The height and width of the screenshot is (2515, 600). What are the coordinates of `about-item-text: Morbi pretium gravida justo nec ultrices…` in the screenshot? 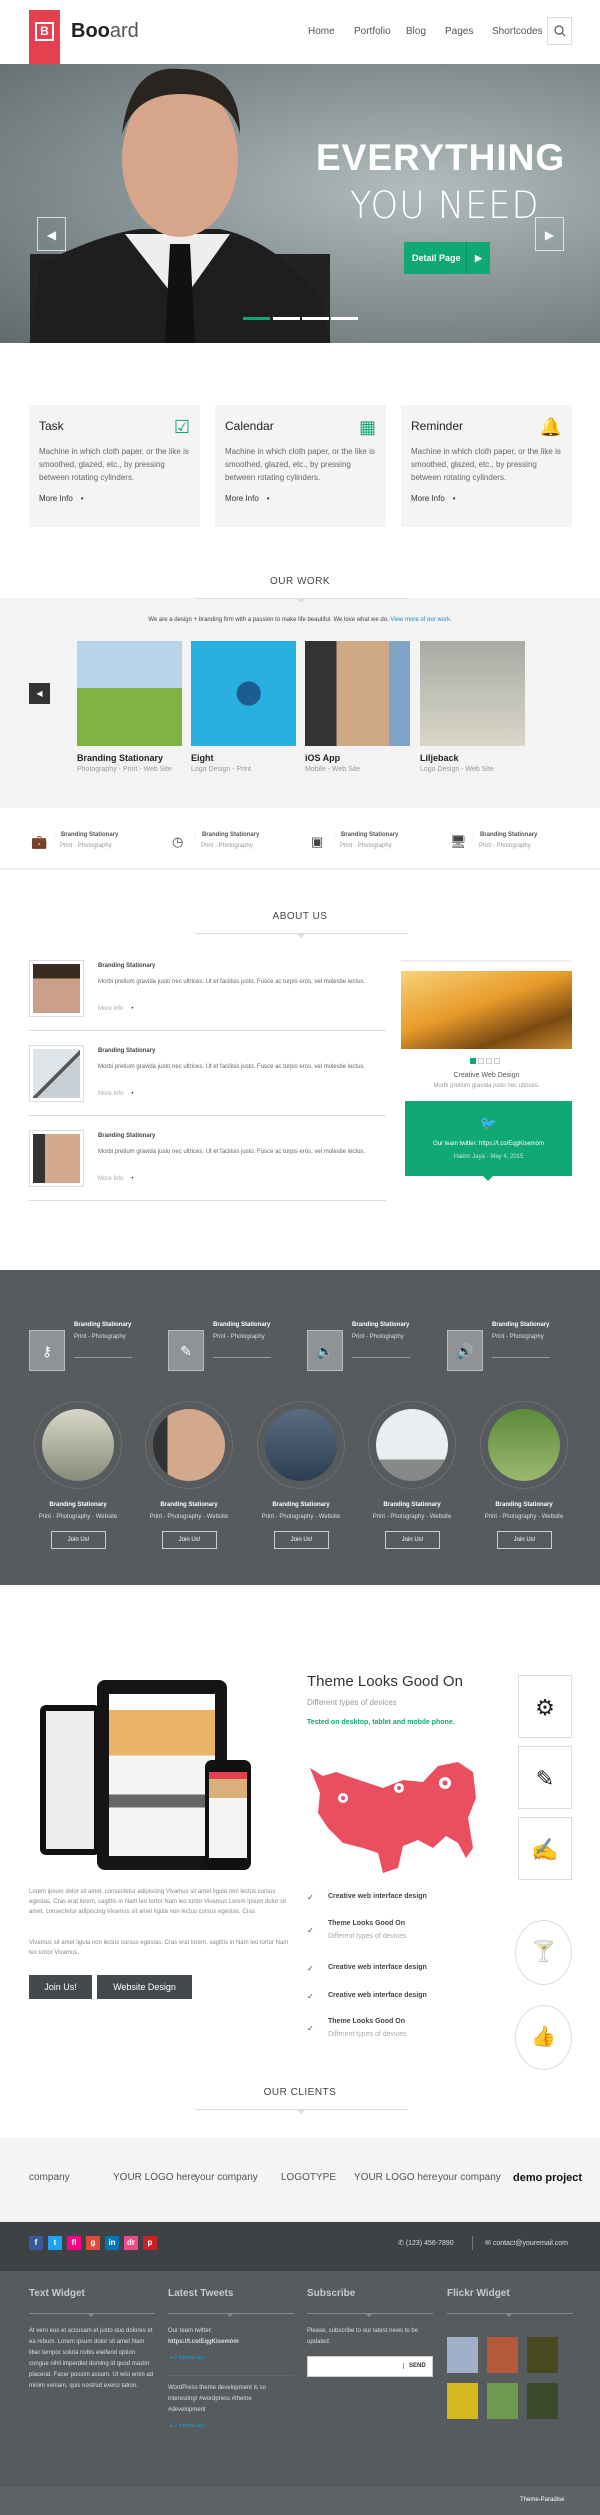 It's located at (232, 1152).